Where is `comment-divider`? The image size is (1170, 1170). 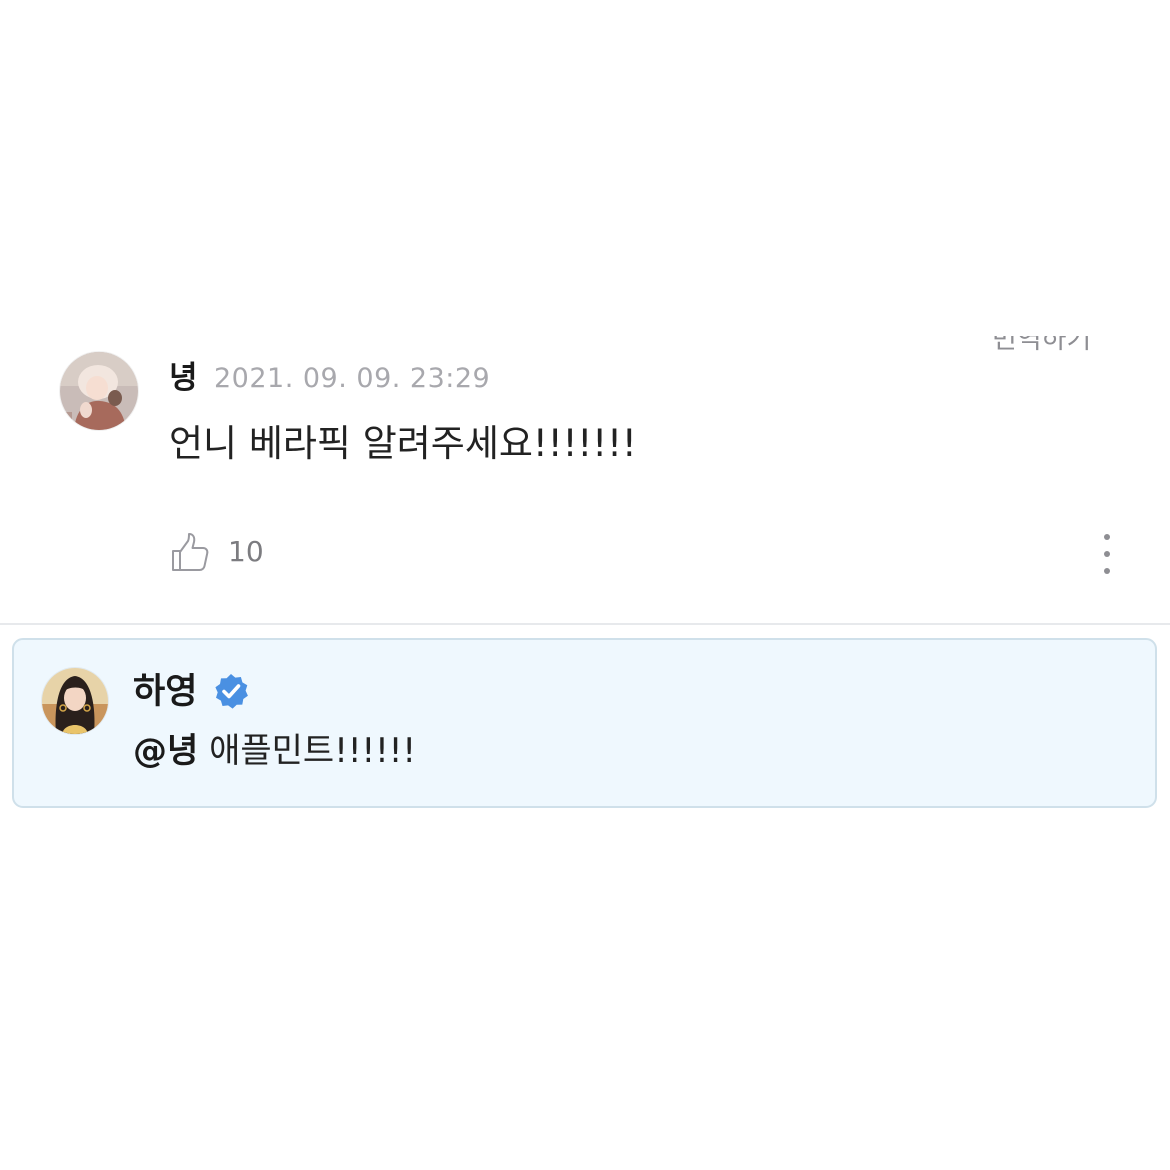 comment-divider is located at coordinates (585, 624).